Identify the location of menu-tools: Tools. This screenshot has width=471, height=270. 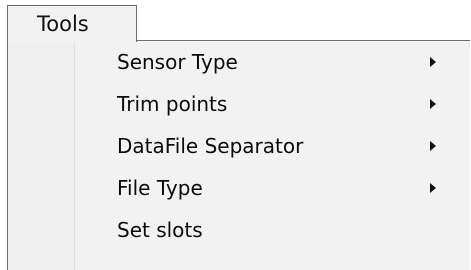
(72, 23).